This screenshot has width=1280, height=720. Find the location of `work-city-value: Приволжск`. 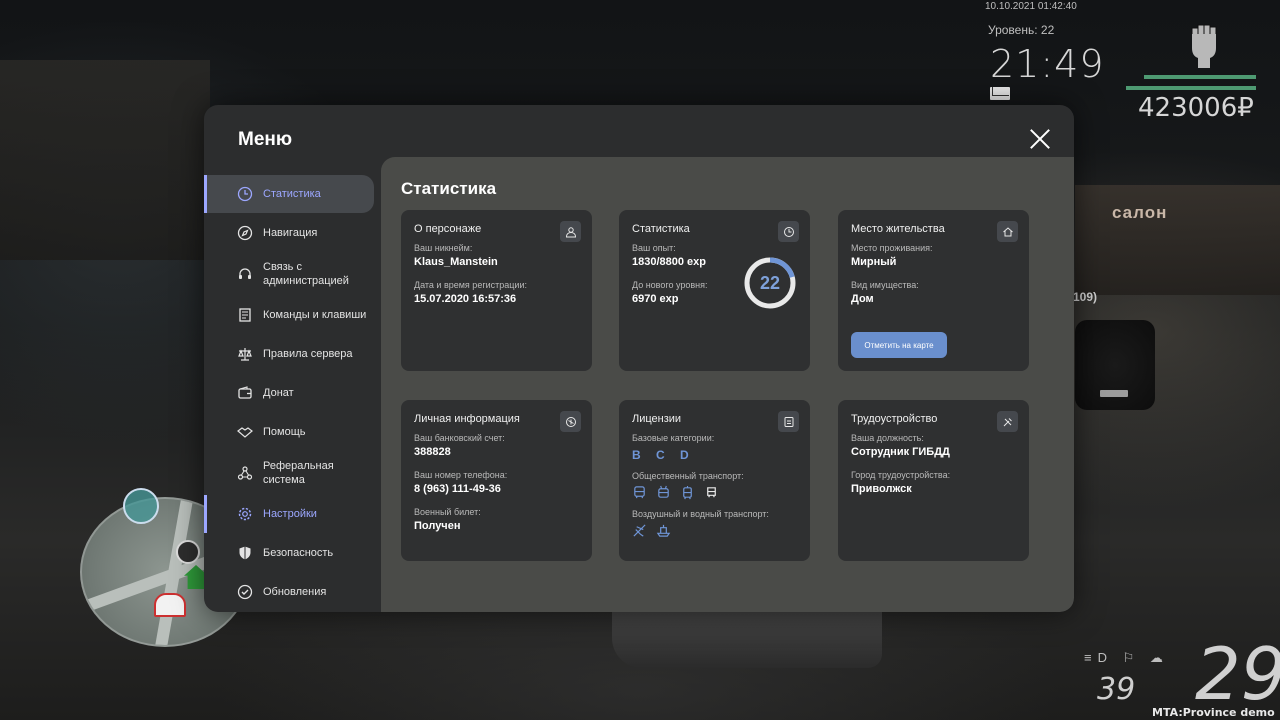

work-city-value: Приволжск is located at coordinates (881, 489).